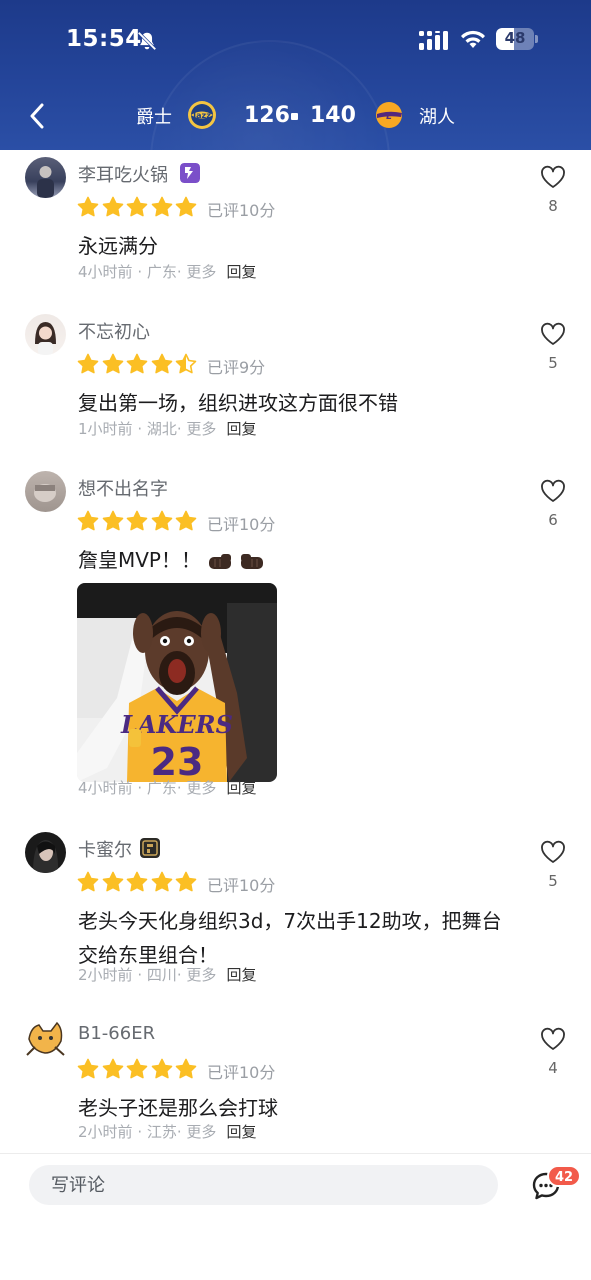  What do you see at coordinates (147, 41) in the screenshot?
I see `bell-muted-icon` at bounding box center [147, 41].